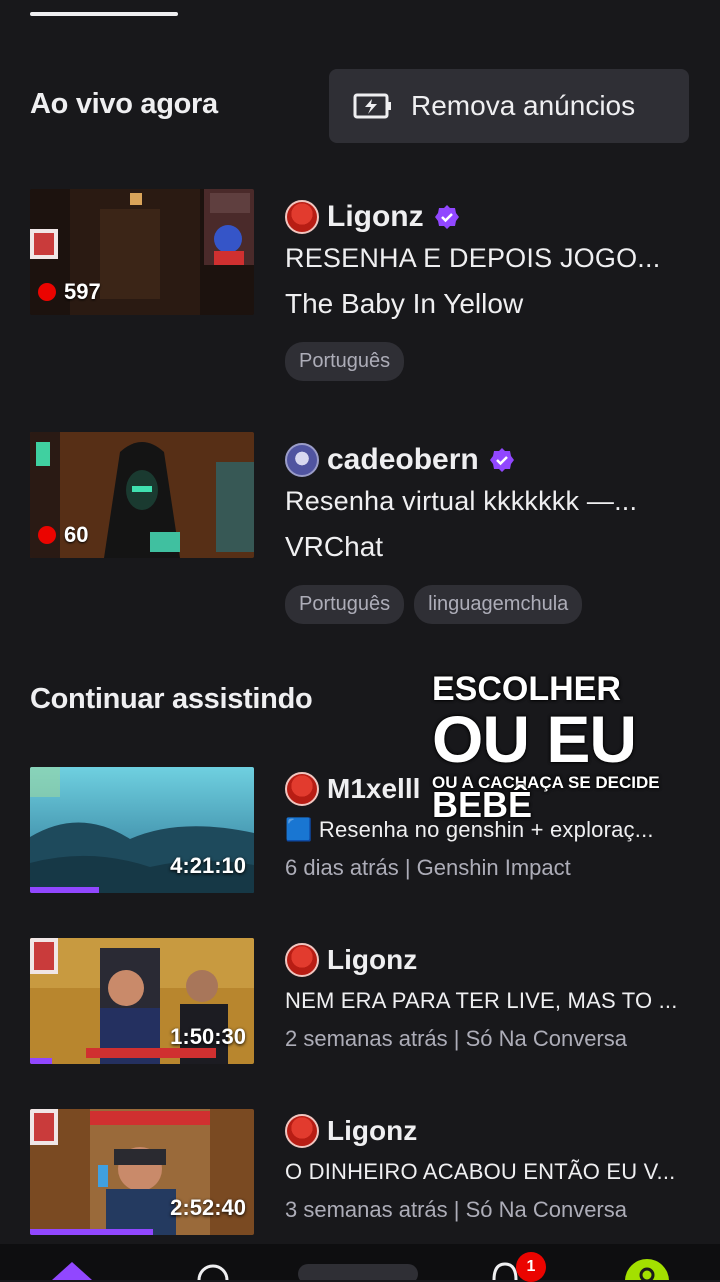  I want to click on viewer-count: 60, so click(63, 535).